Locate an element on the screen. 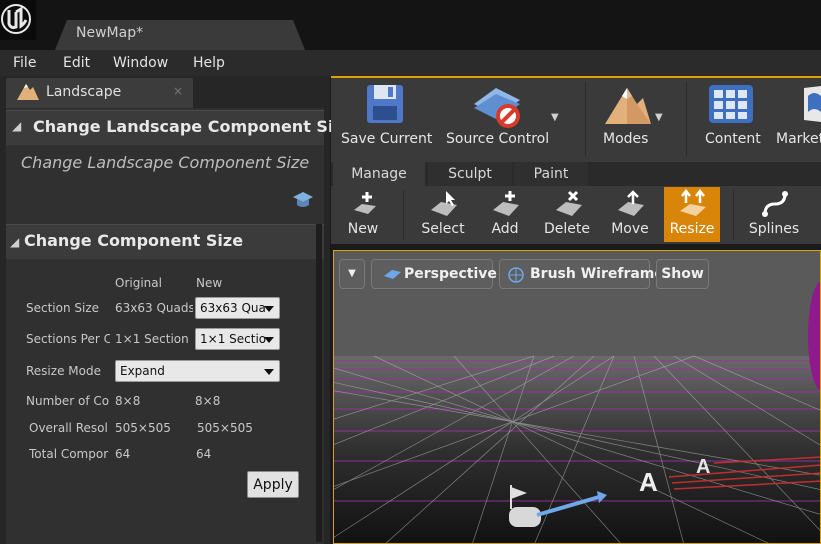 The image size is (821, 544). perspective-button: Perspective is located at coordinates (434, 274).